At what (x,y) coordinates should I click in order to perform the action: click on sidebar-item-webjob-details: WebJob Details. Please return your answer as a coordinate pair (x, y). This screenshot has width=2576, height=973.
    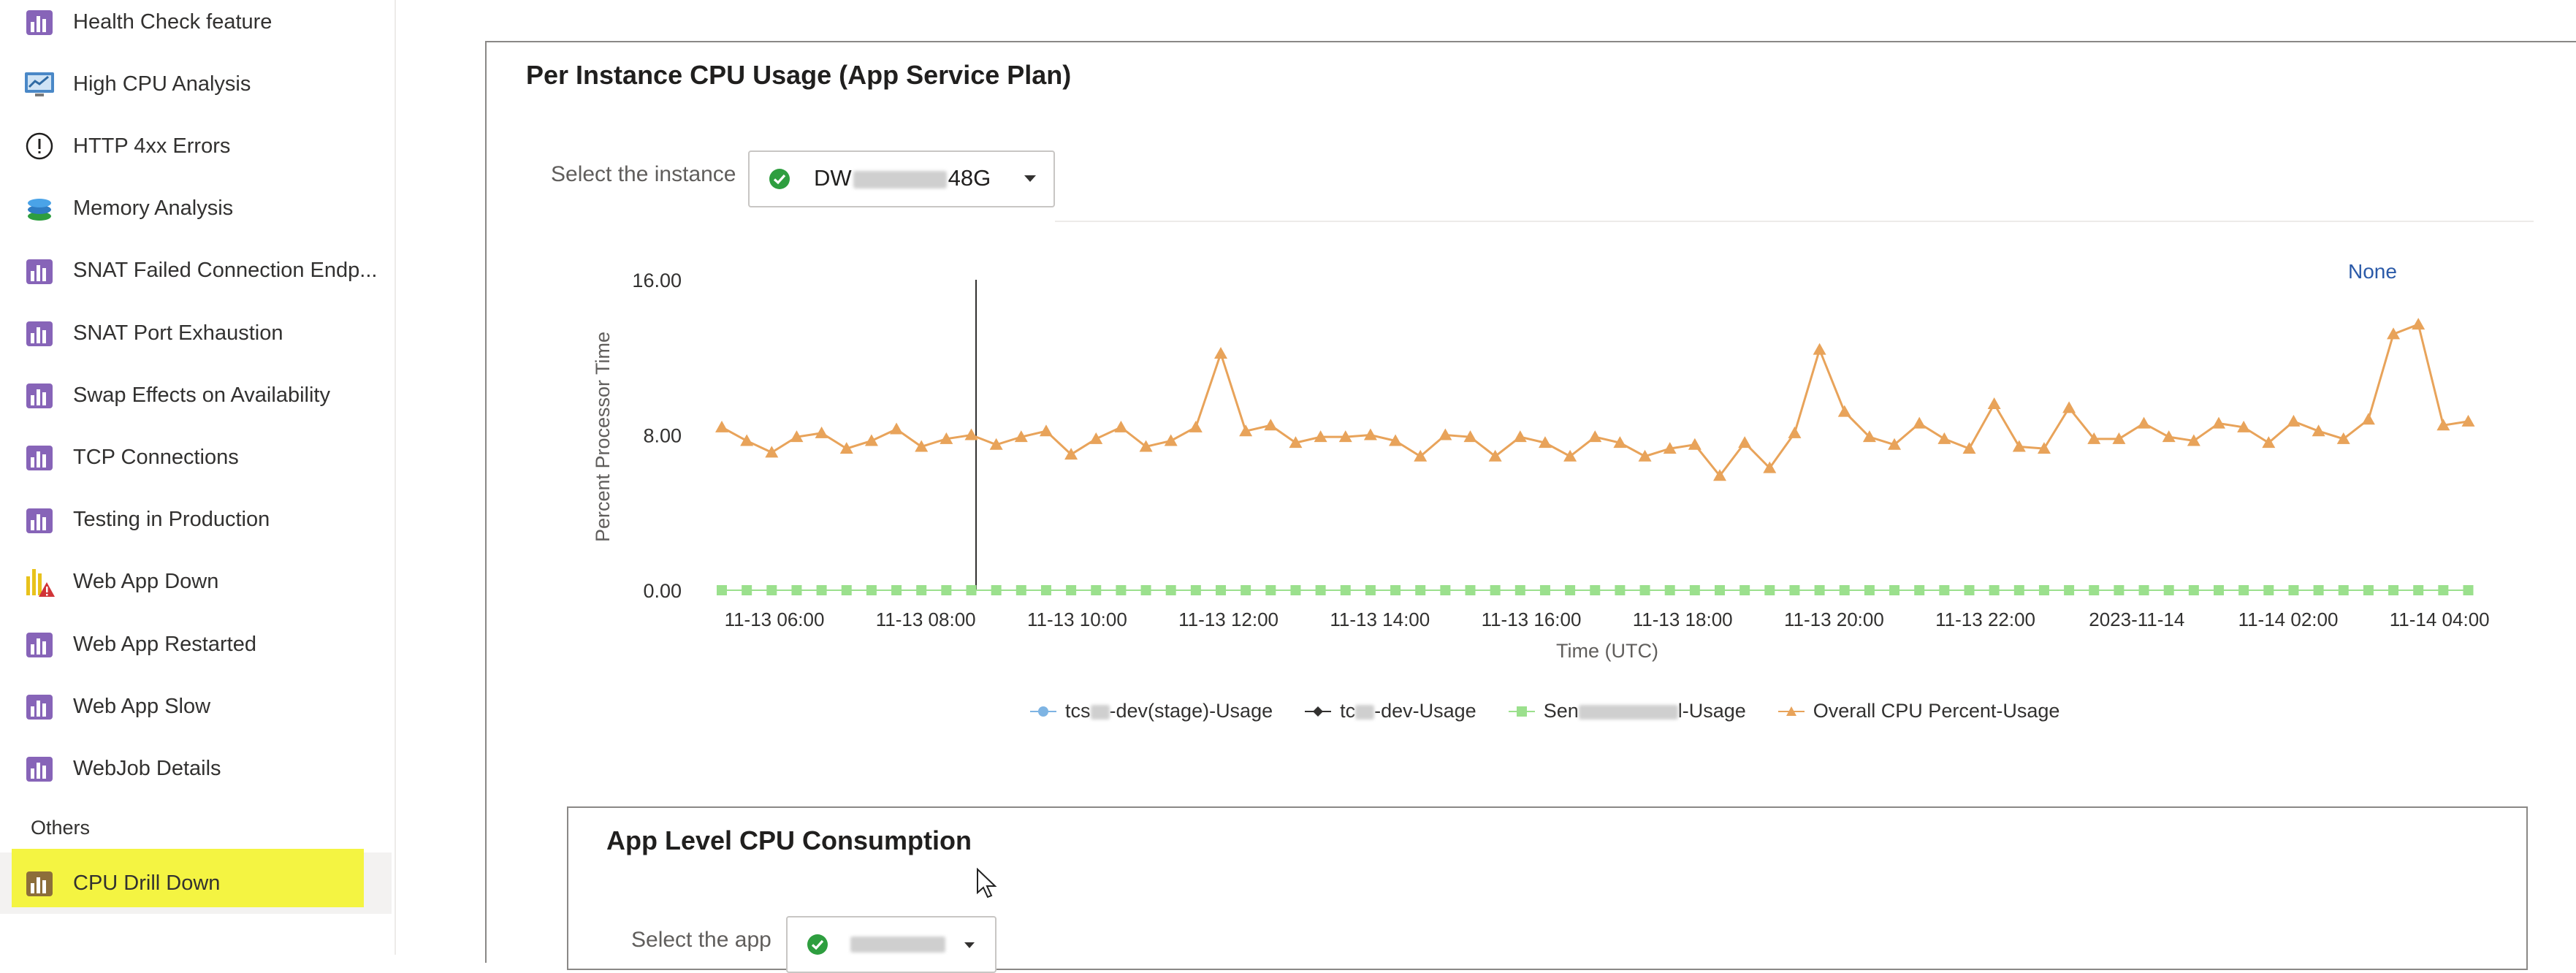
    Looking at the image, I should click on (196, 768).